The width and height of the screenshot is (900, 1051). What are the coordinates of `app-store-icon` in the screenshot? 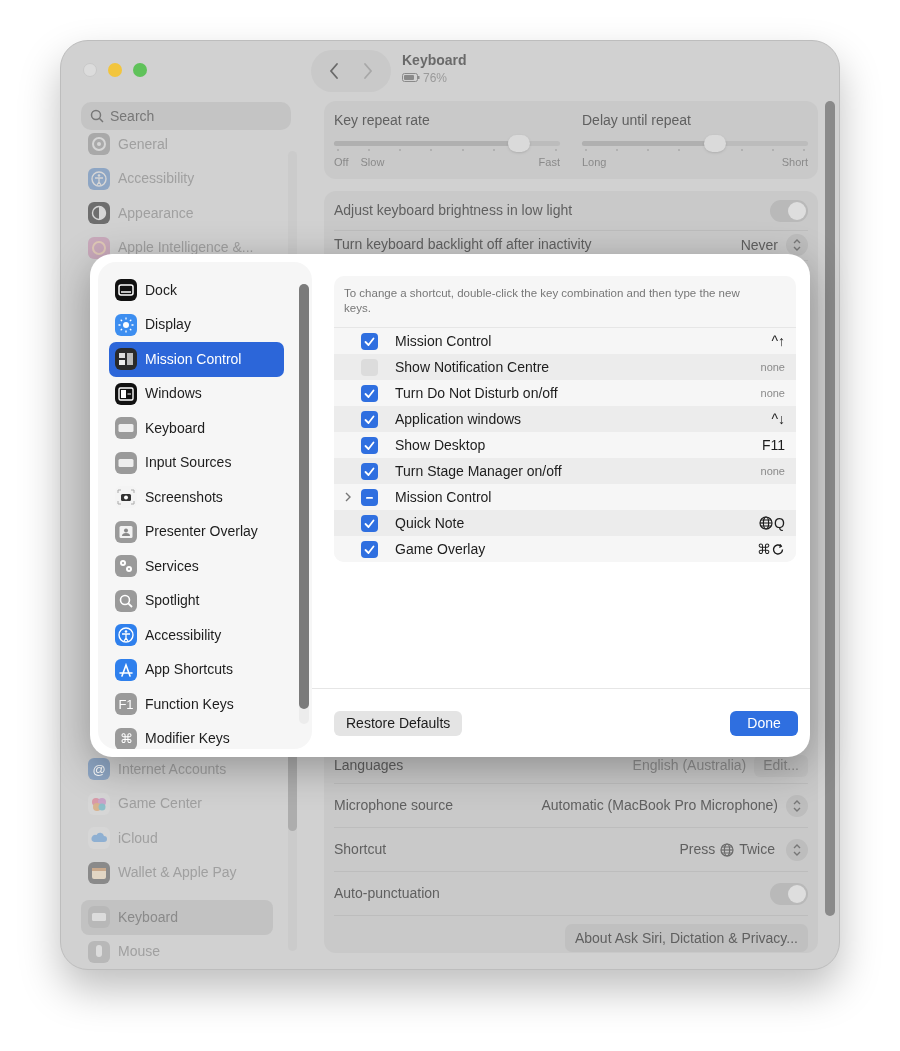 It's located at (126, 669).